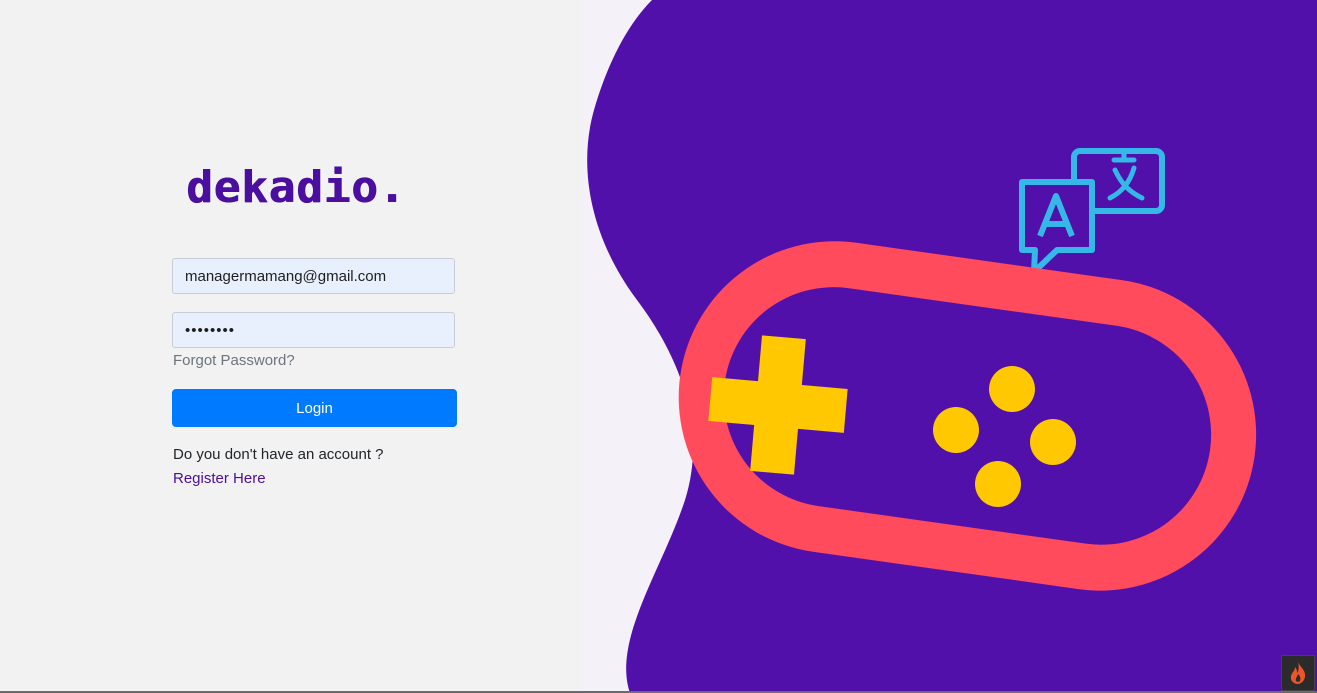 The height and width of the screenshot is (693, 1317). What do you see at coordinates (313, 330) in the screenshot?
I see `password-field` at bounding box center [313, 330].